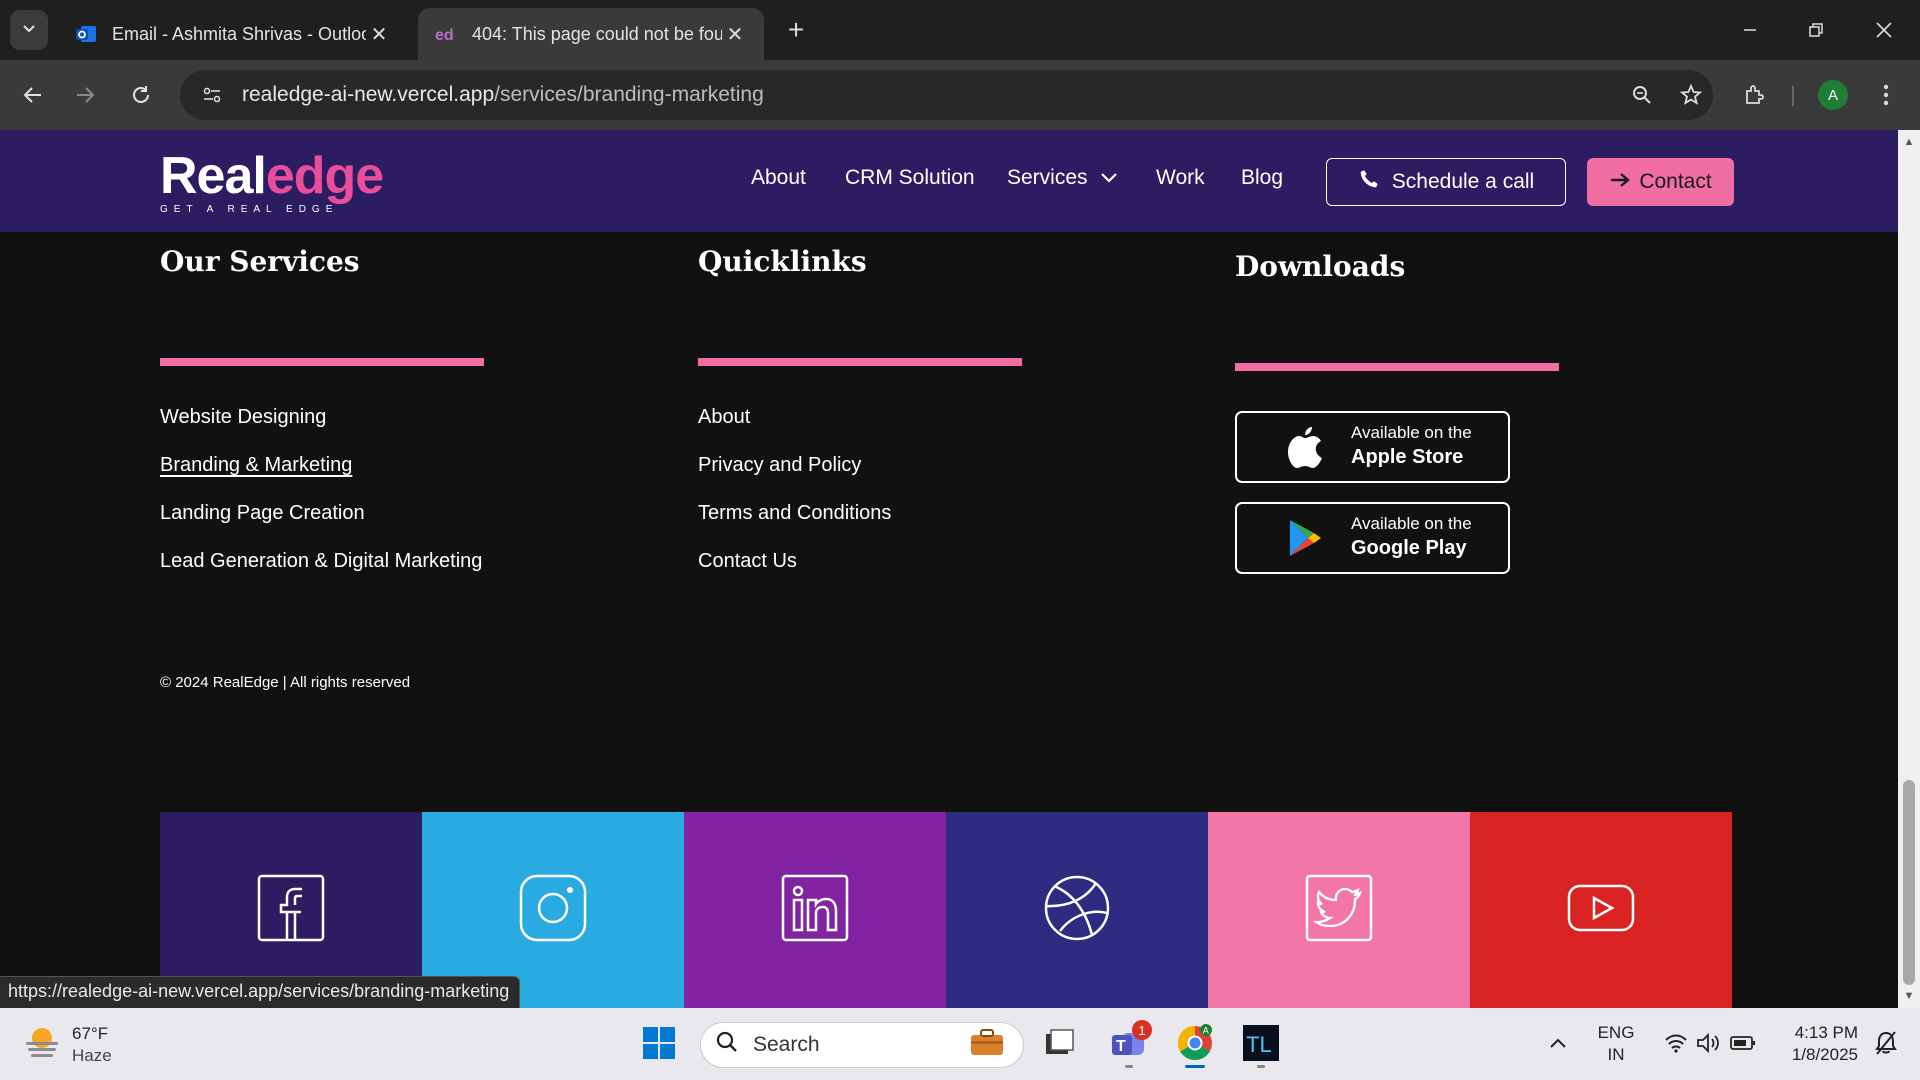  What do you see at coordinates (1558, 1045) in the screenshot?
I see `show-hidden-icons-button` at bounding box center [1558, 1045].